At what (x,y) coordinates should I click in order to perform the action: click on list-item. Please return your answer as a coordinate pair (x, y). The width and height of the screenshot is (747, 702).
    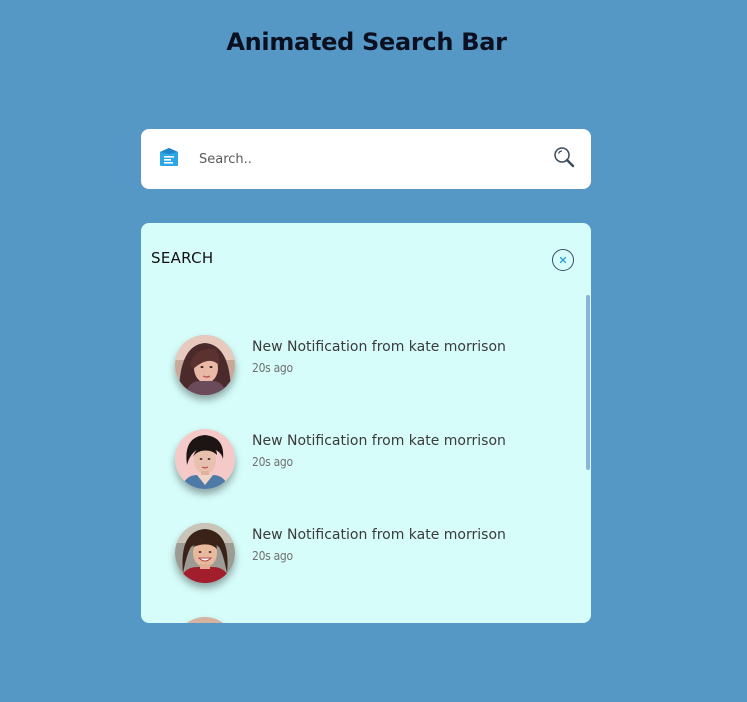
    Looking at the image, I should click on (365, 620).